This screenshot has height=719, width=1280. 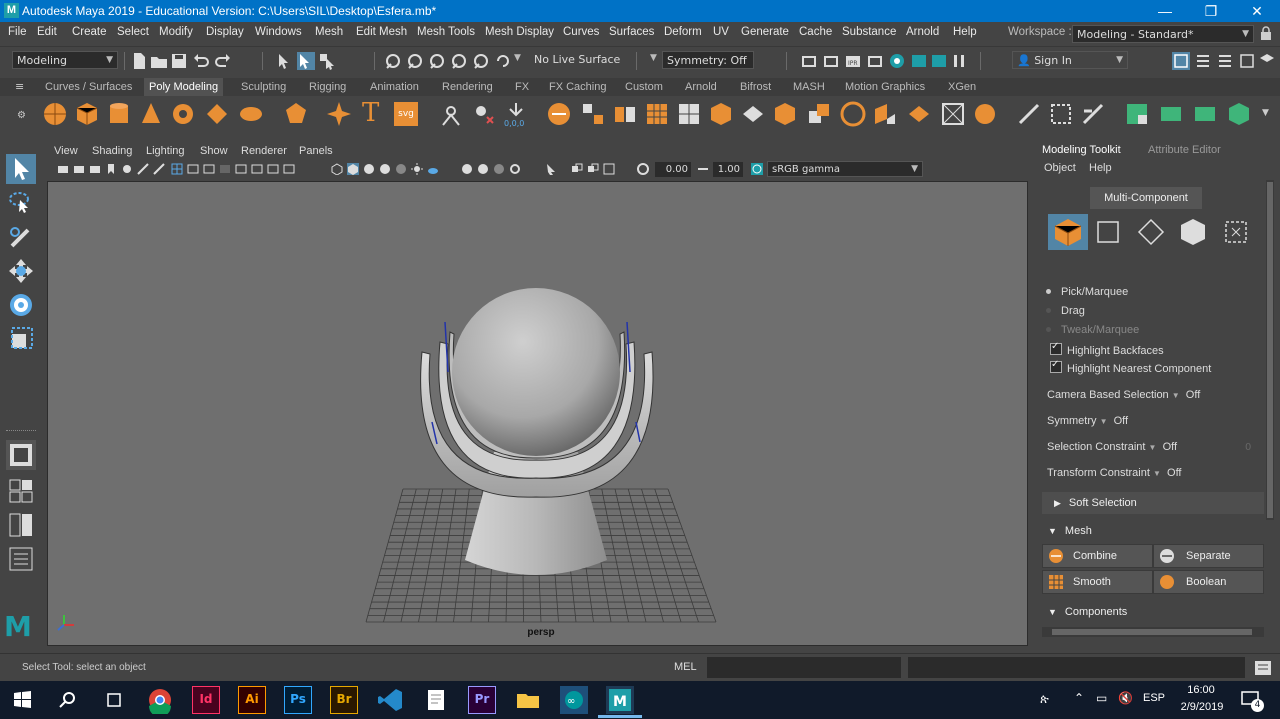 I want to click on gate-mask-icon, so click(x=225, y=169).